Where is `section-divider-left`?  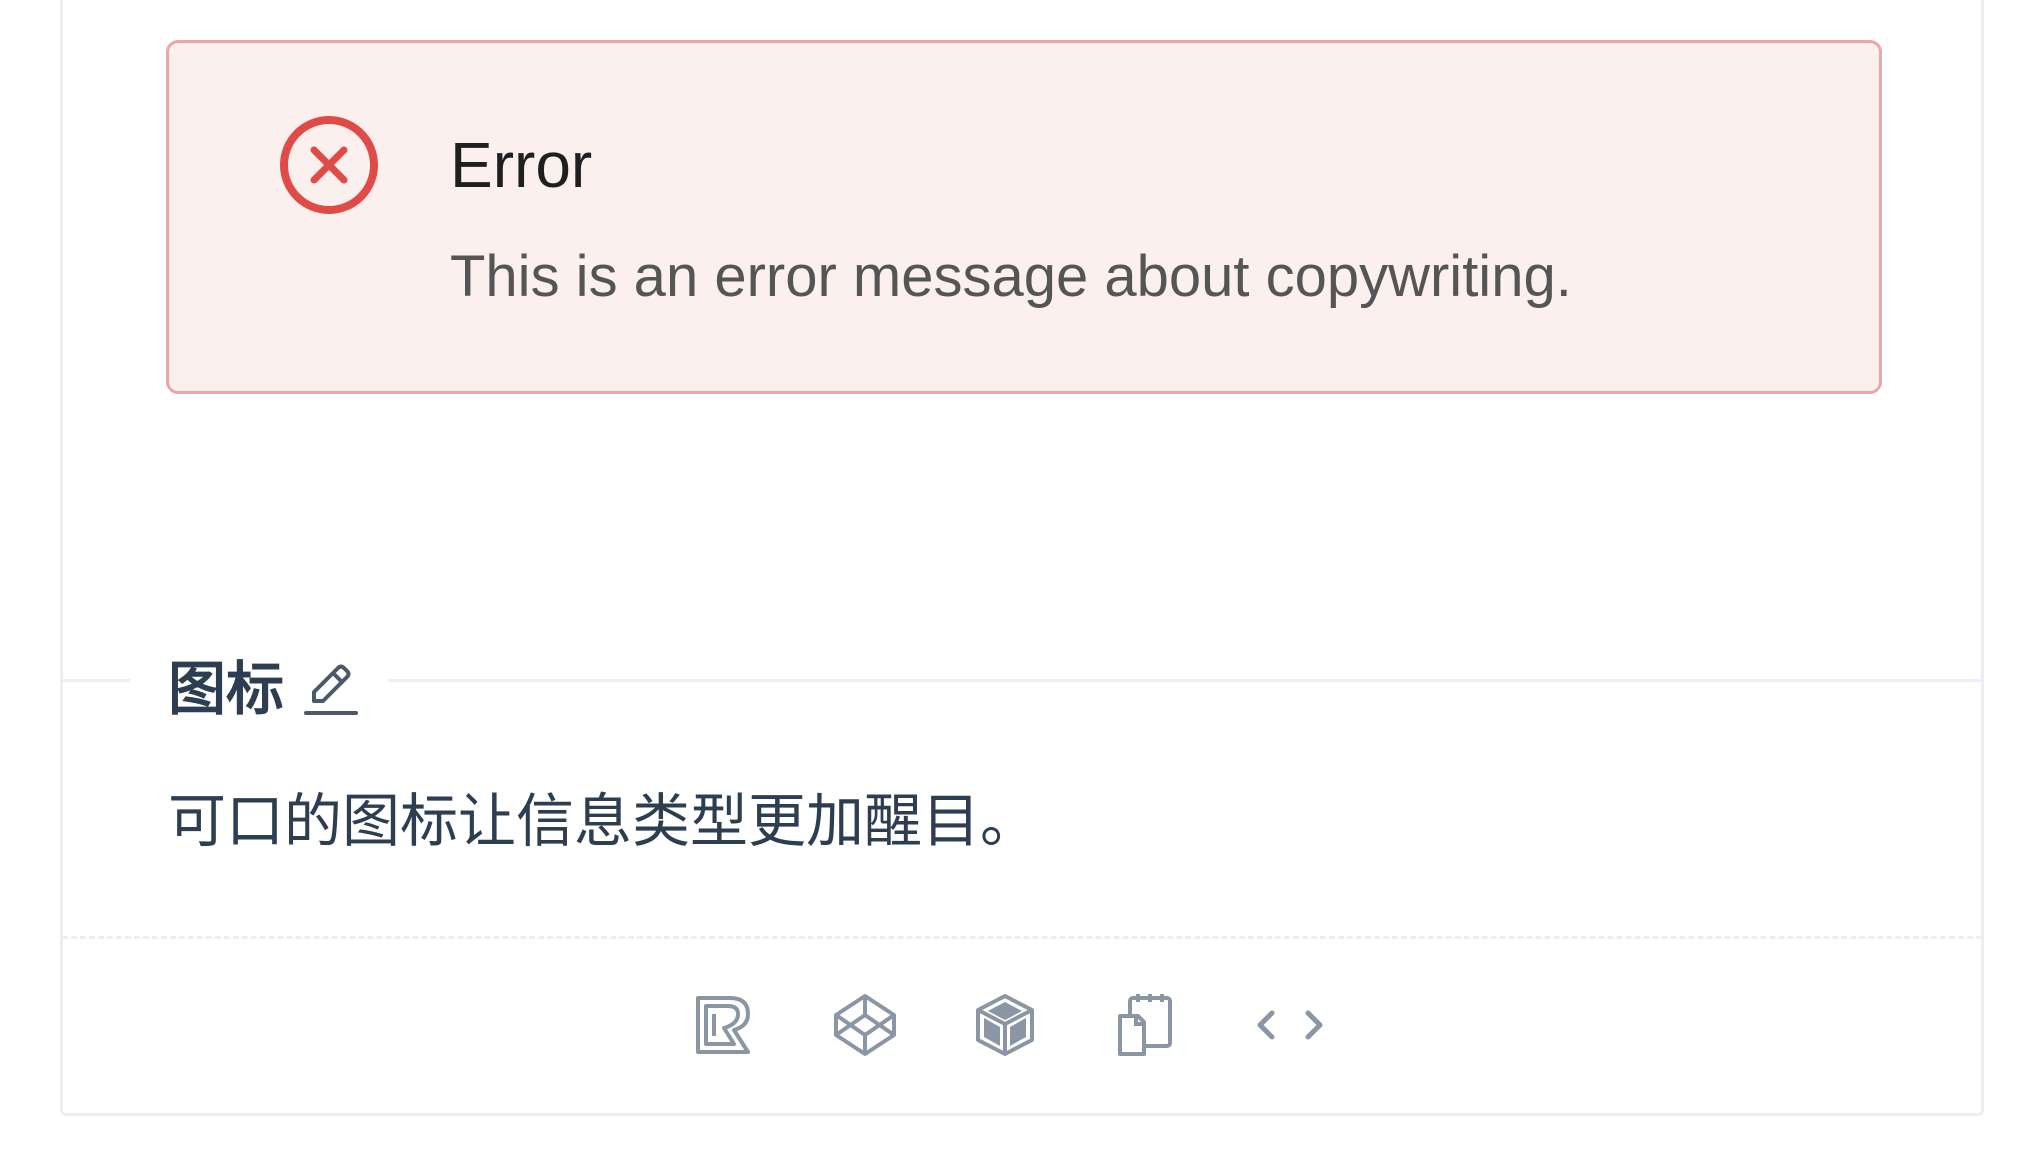
section-divider-left is located at coordinates (96, 680).